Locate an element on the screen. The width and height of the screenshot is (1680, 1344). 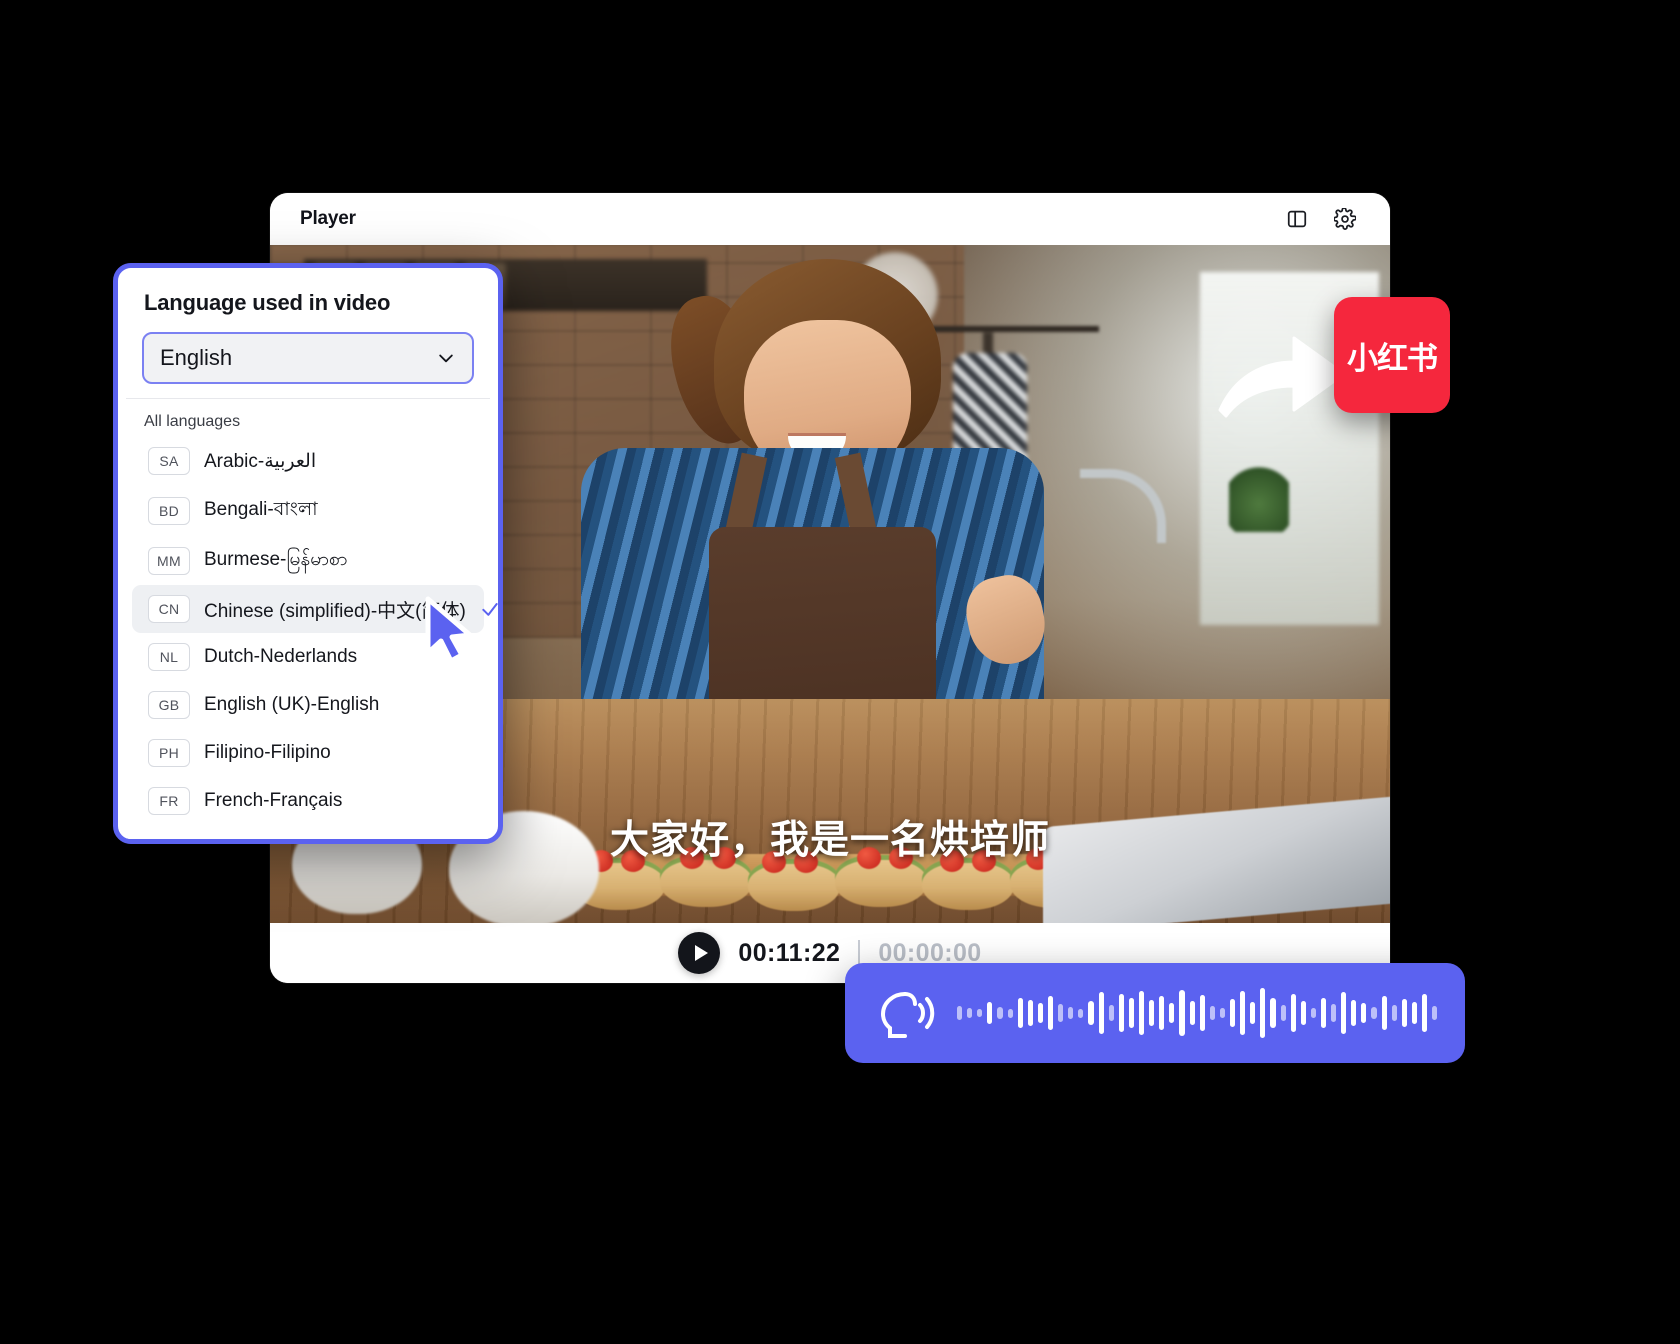
check-icon is located at coordinates (490, 609).